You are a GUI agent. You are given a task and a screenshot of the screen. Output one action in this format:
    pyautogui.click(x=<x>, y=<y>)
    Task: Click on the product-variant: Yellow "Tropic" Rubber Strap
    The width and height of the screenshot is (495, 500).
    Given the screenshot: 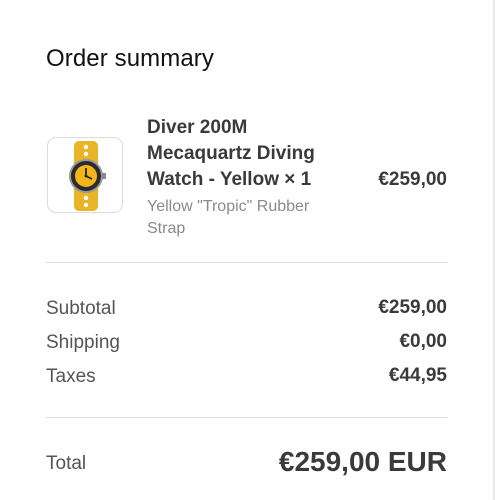 What is the action you would take?
    pyautogui.click(x=249, y=218)
    